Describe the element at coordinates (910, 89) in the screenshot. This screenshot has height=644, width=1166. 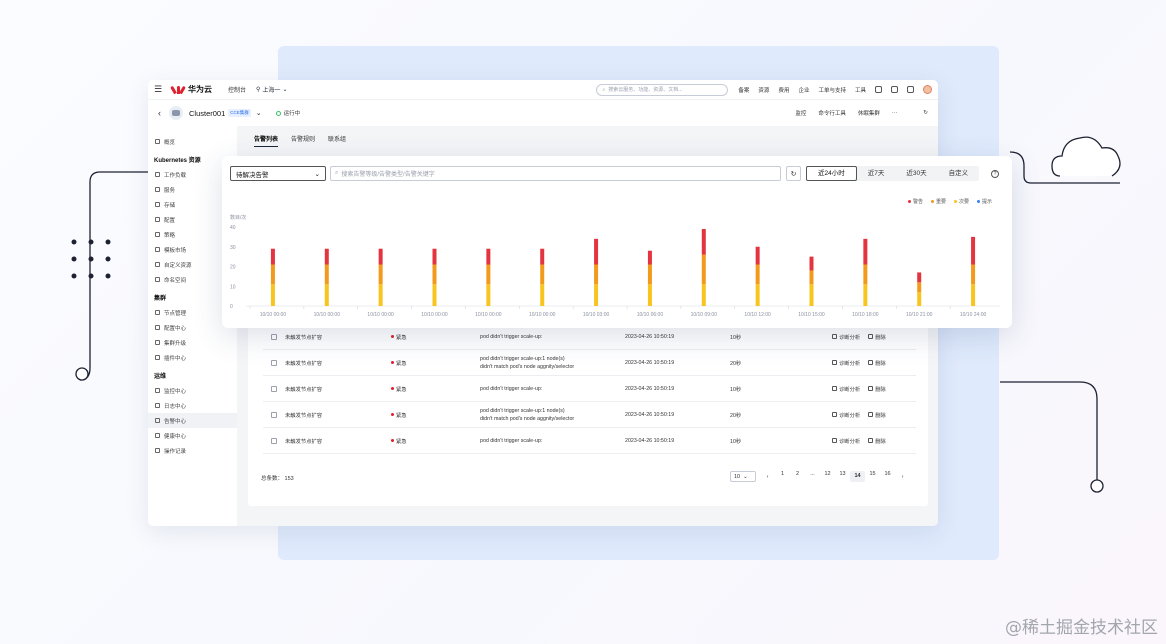
I see `language-icon` at that location.